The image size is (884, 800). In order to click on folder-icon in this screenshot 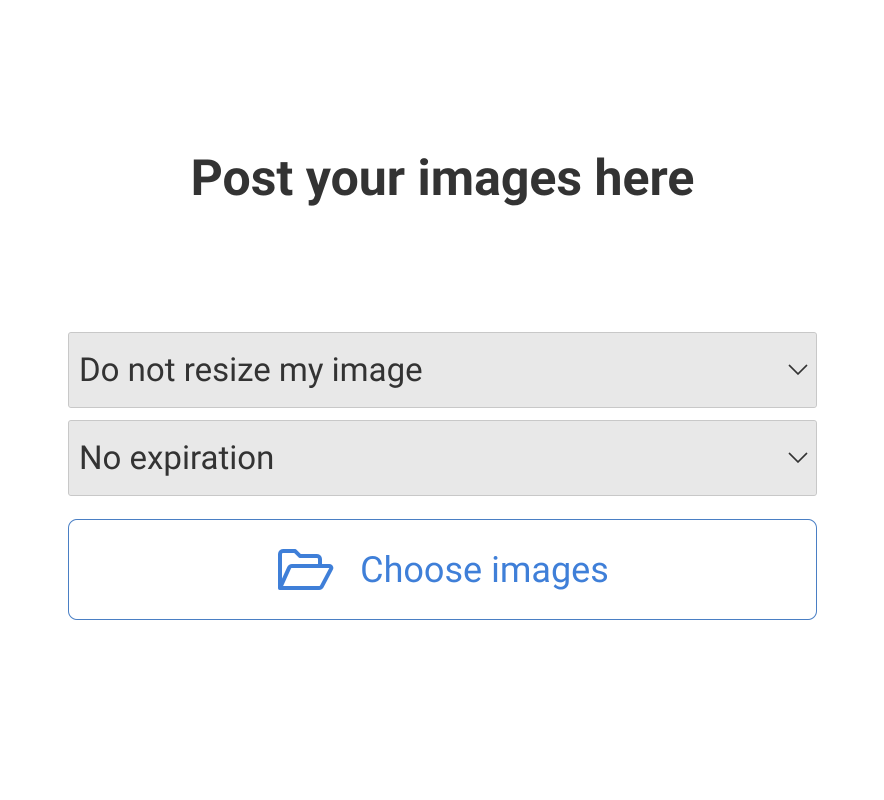, I will do `click(305, 570)`.